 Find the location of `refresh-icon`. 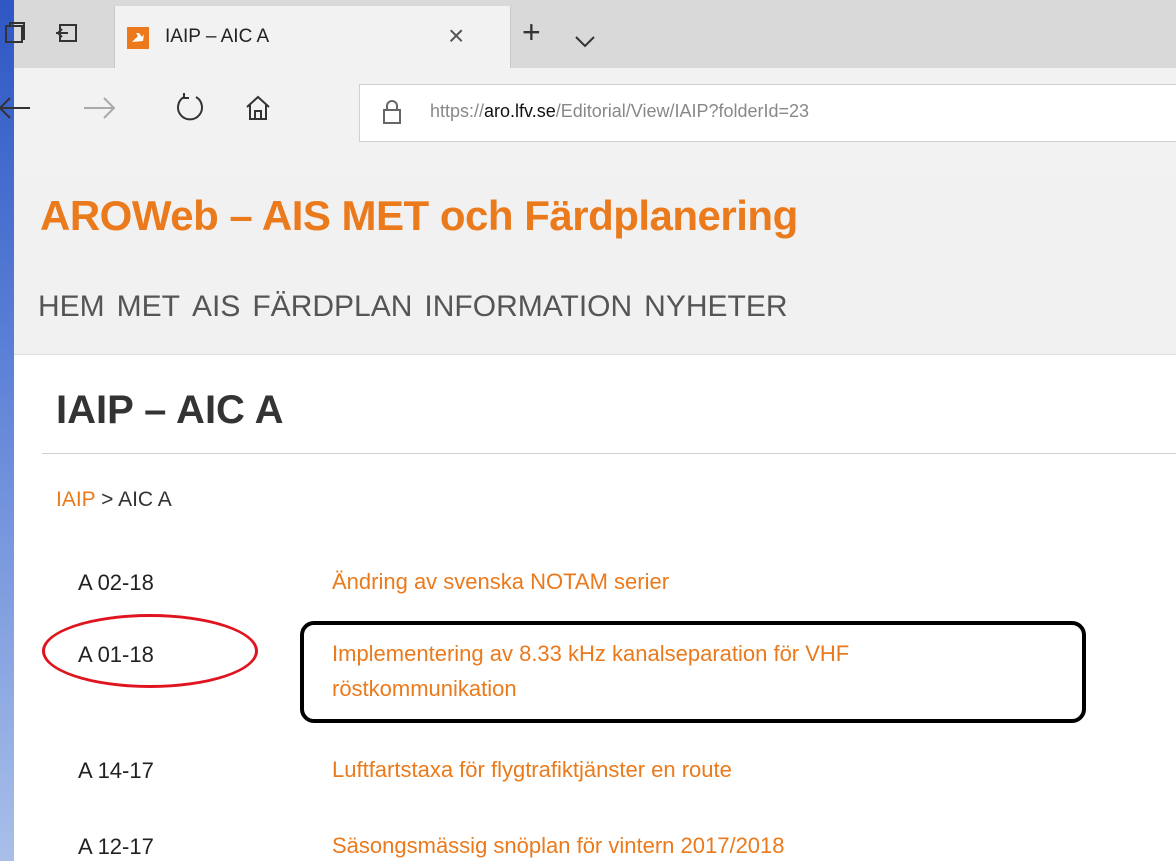

refresh-icon is located at coordinates (190, 108).